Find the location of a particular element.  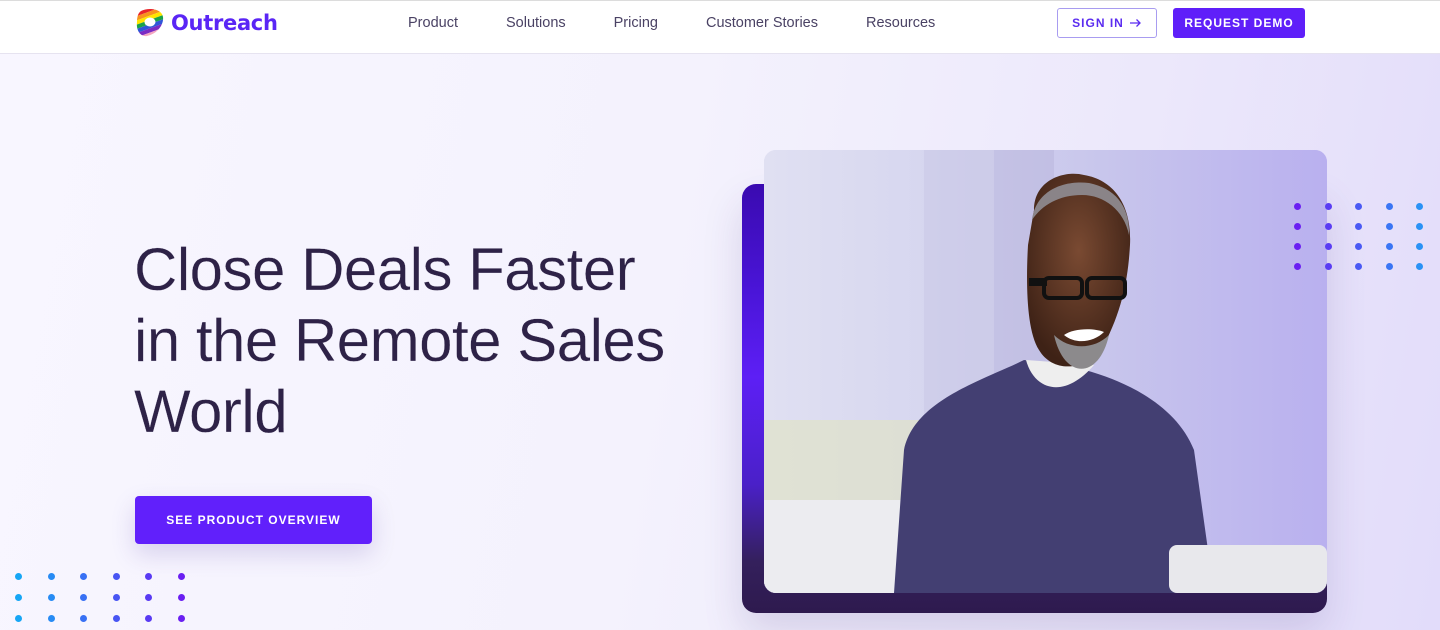

sign-in-label: SIGN IN is located at coordinates (1098, 23).